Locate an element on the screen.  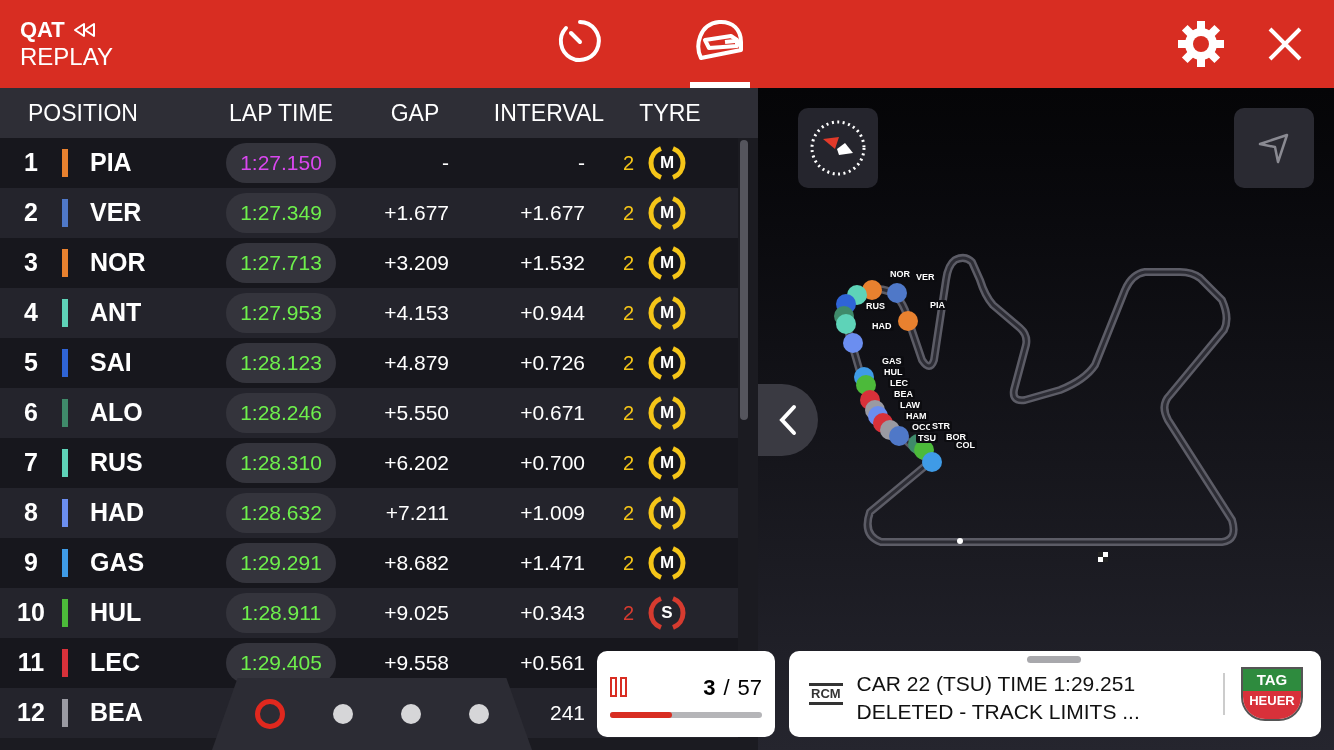
car-label: LEC is located at coordinates (899, 383).